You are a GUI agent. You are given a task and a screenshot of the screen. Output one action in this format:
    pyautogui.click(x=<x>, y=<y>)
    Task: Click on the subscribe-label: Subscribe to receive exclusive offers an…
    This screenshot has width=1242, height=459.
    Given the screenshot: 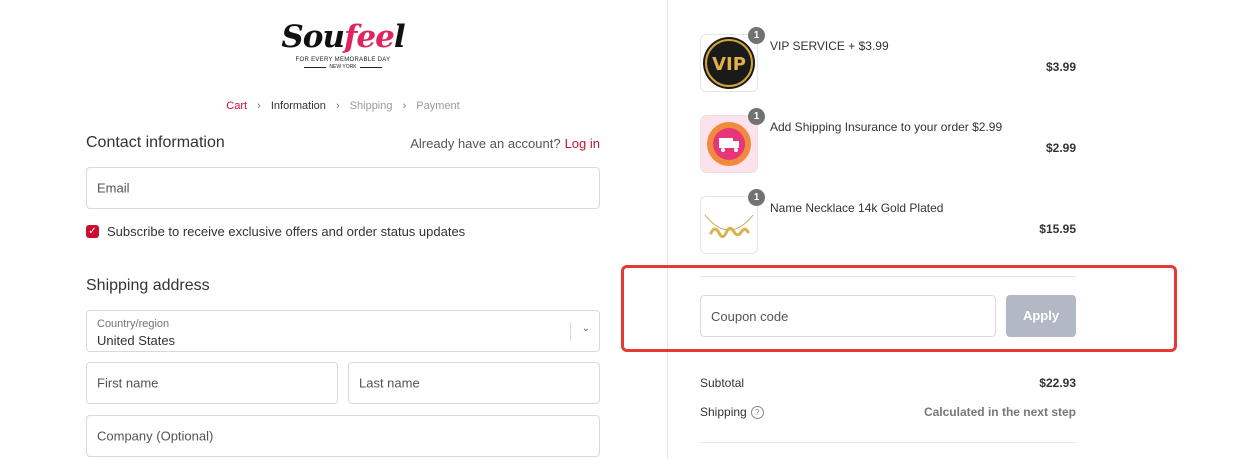 What is the action you would take?
    pyautogui.click(x=286, y=231)
    